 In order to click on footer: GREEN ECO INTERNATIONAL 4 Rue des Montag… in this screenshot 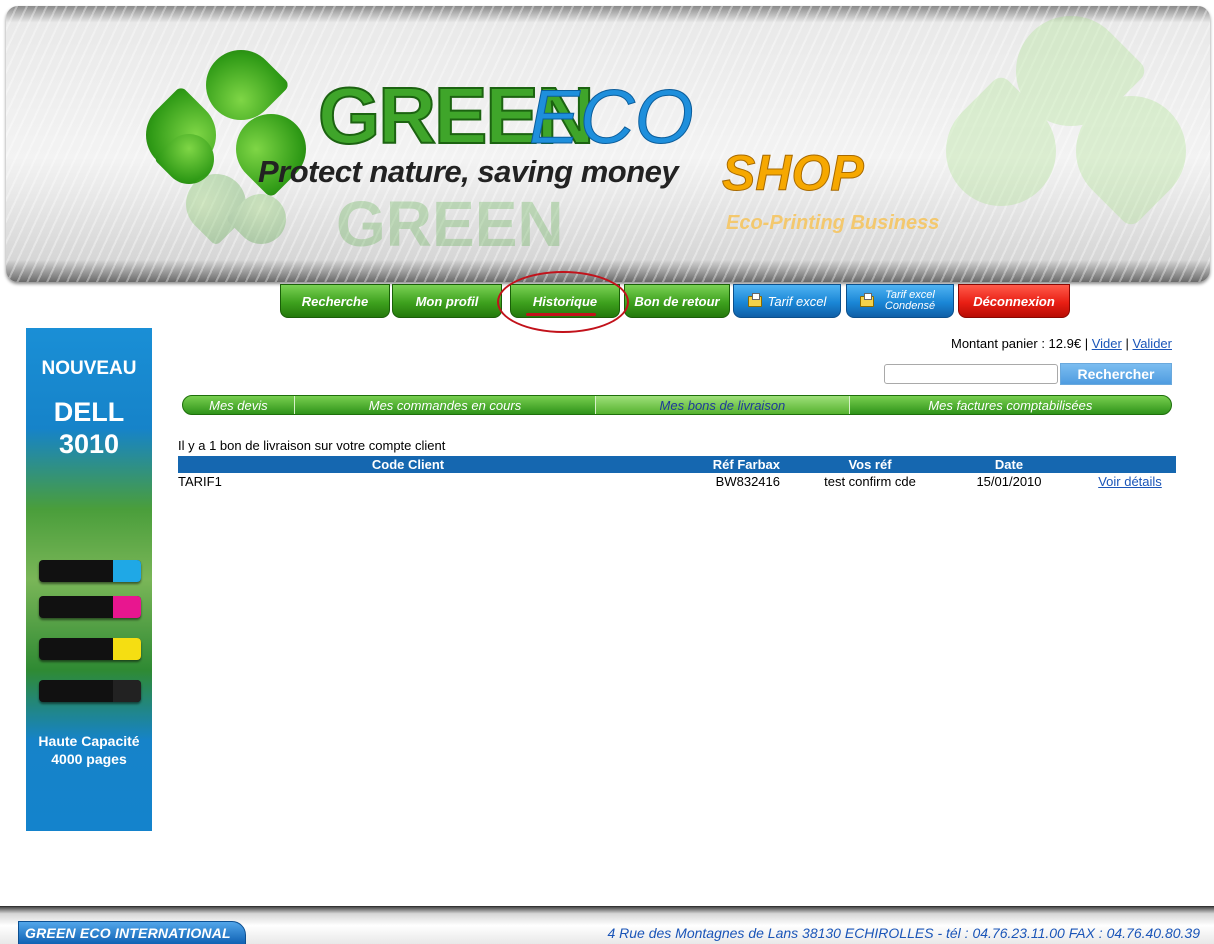, I will do `click(607, 925)`.